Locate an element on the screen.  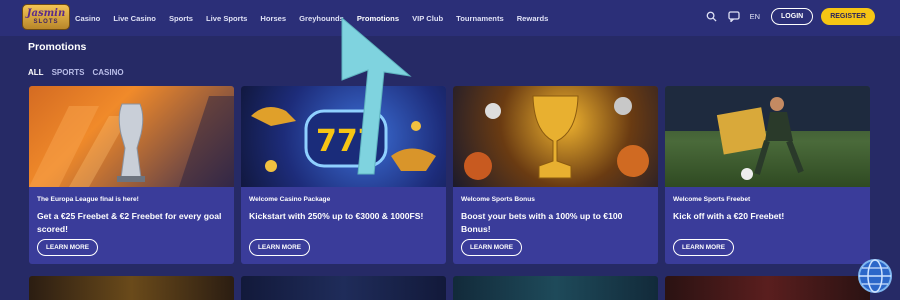
promo-title: Kick off with a €20 Freebet! is located at coordinates (729, 216).